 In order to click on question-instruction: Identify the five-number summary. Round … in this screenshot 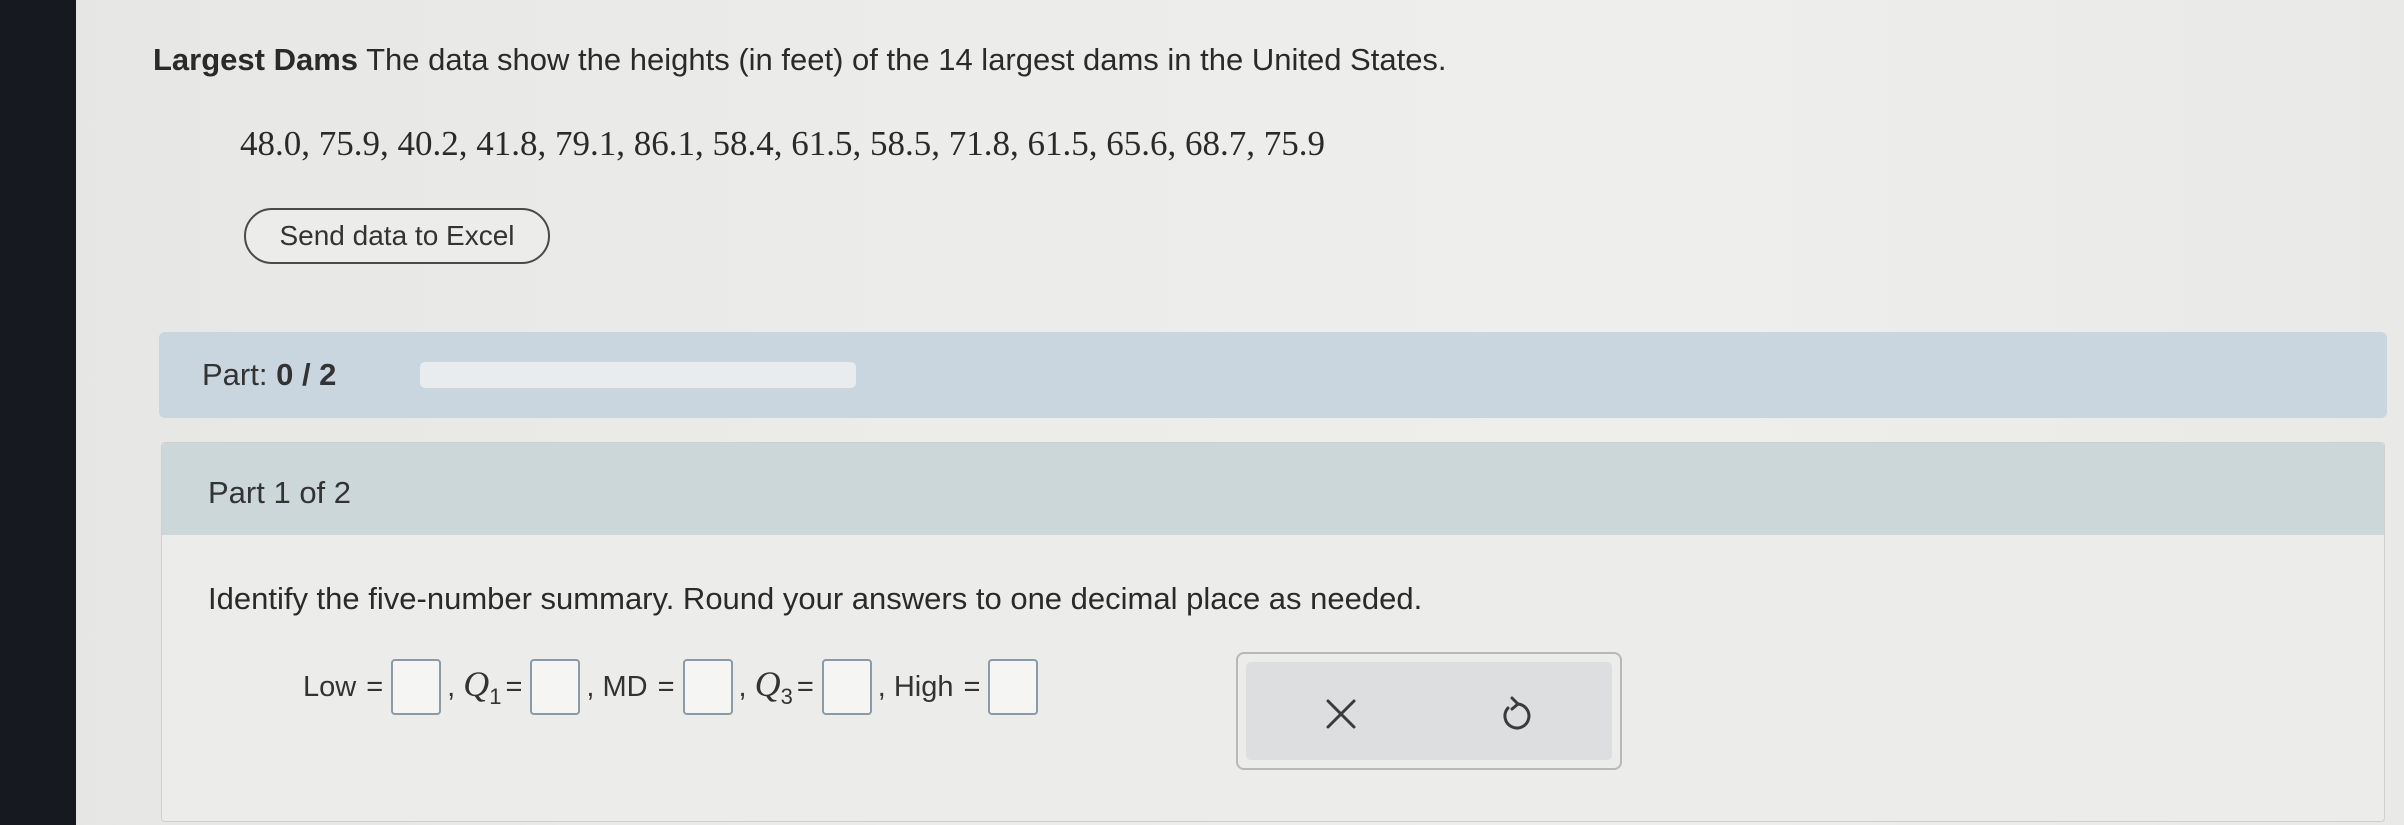, I will do `click(815, 598)`.